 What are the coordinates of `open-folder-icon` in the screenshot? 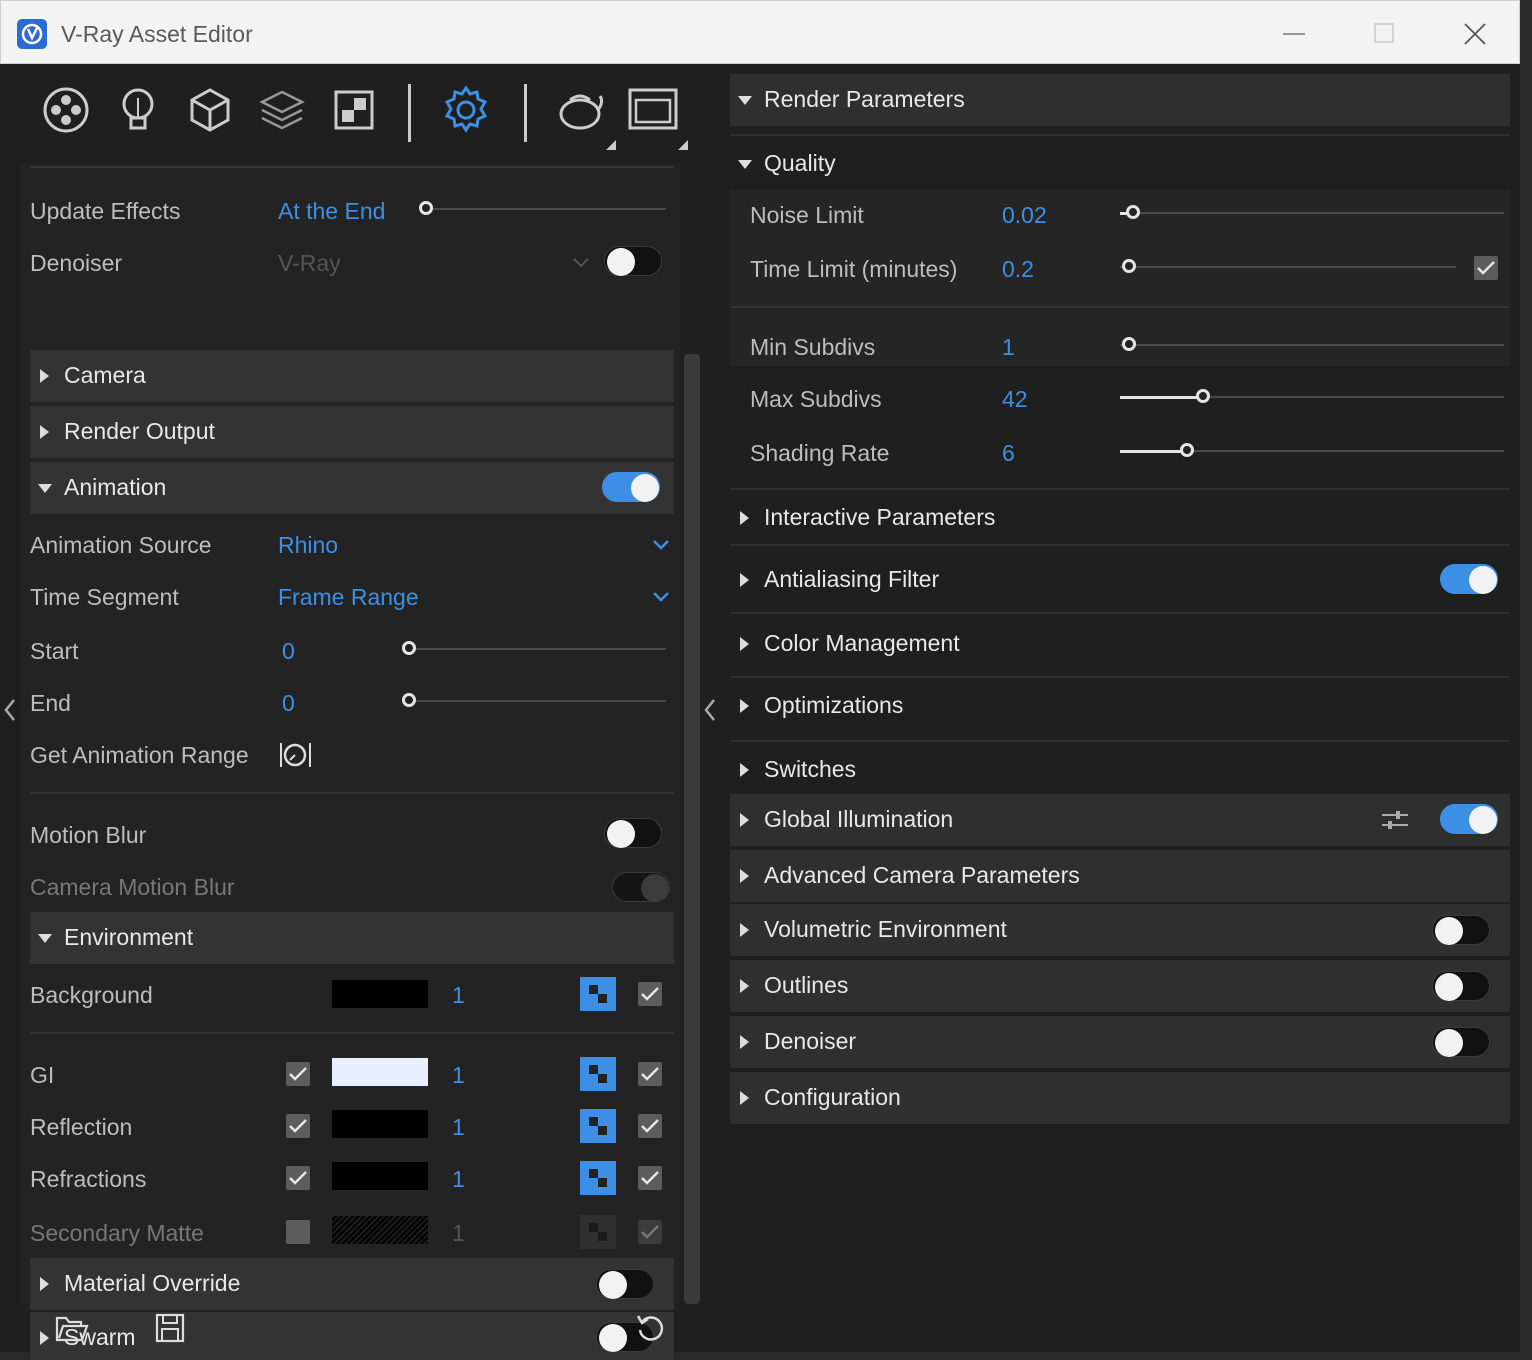 It's located at (72, 1329).